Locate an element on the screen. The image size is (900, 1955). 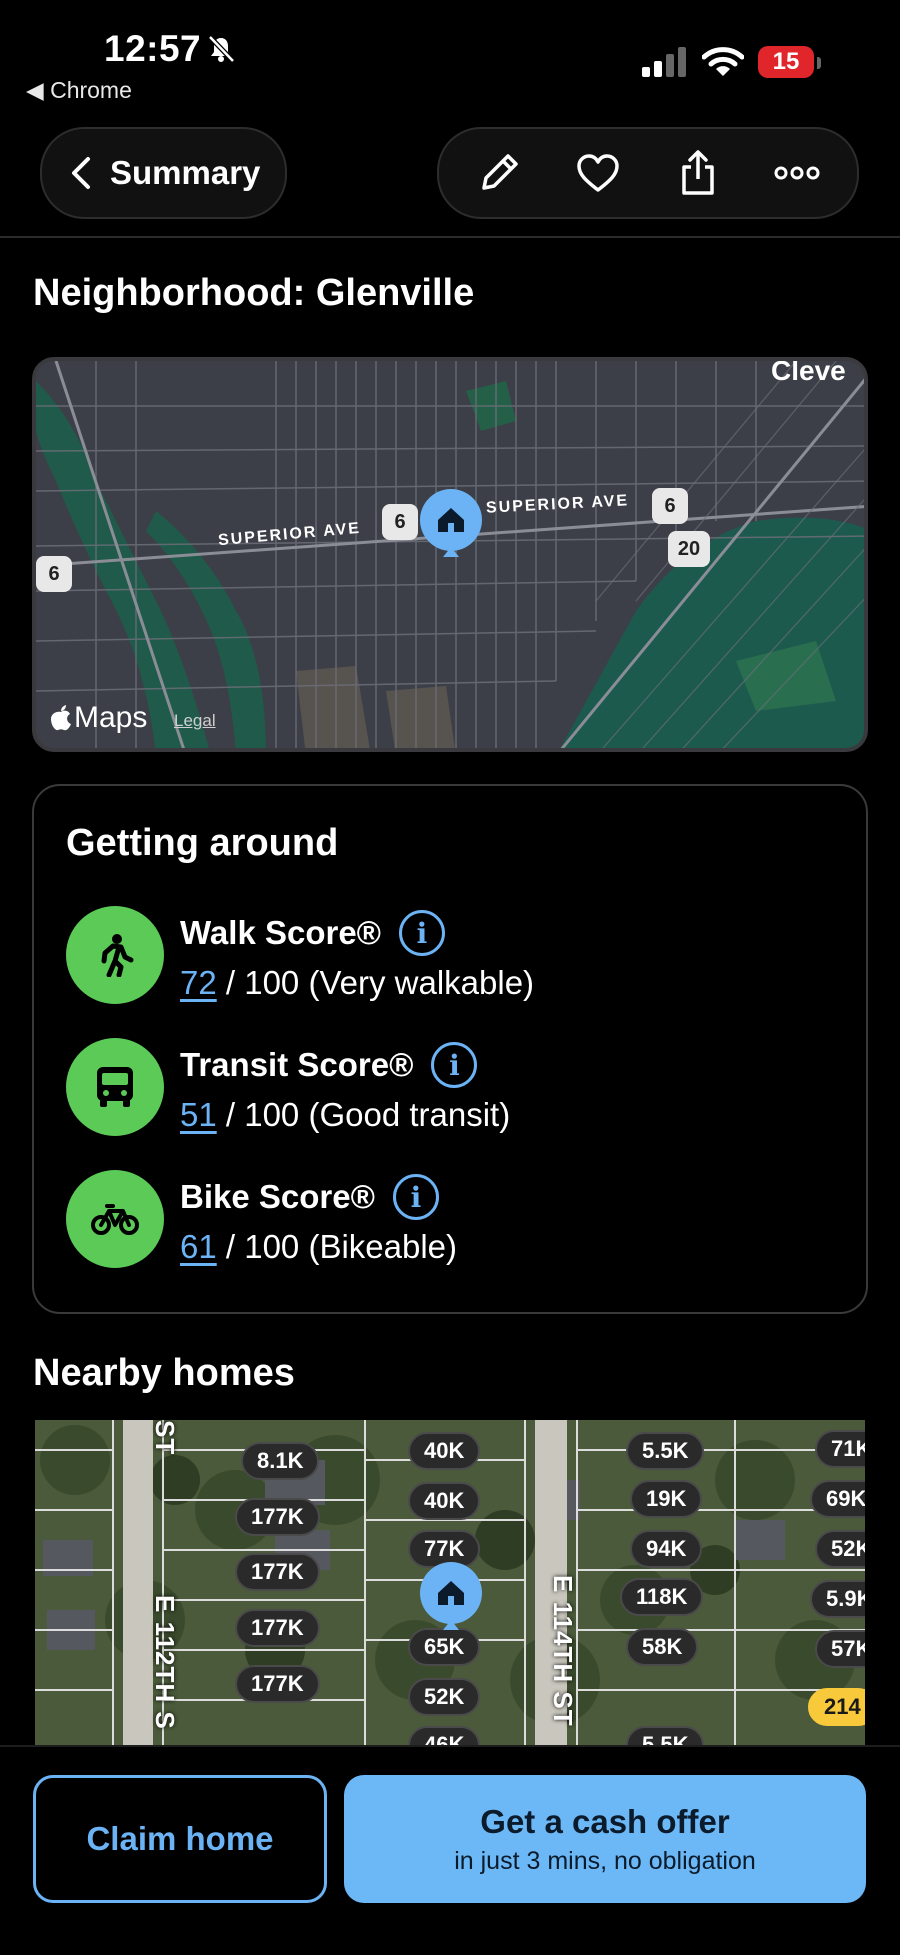
price-tag: 94K is located at coordinates (666, 1549).